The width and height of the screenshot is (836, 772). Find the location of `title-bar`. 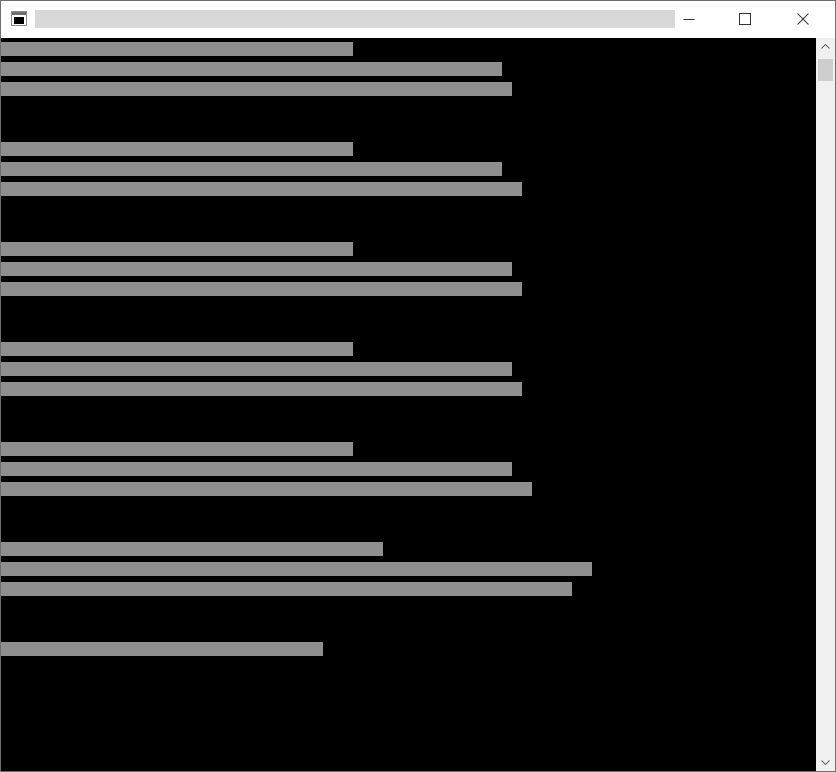

title-bar is located at coordinates (418, 19).